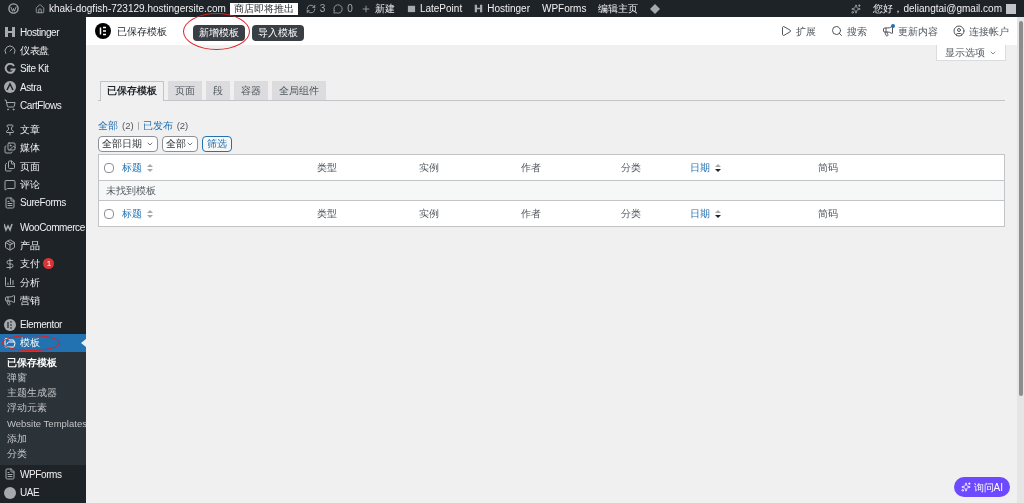  What do you see at coordinates (43, 87) in the screenshot?
I see `sidebar-item: Astra` at bounding box center [43, 87].